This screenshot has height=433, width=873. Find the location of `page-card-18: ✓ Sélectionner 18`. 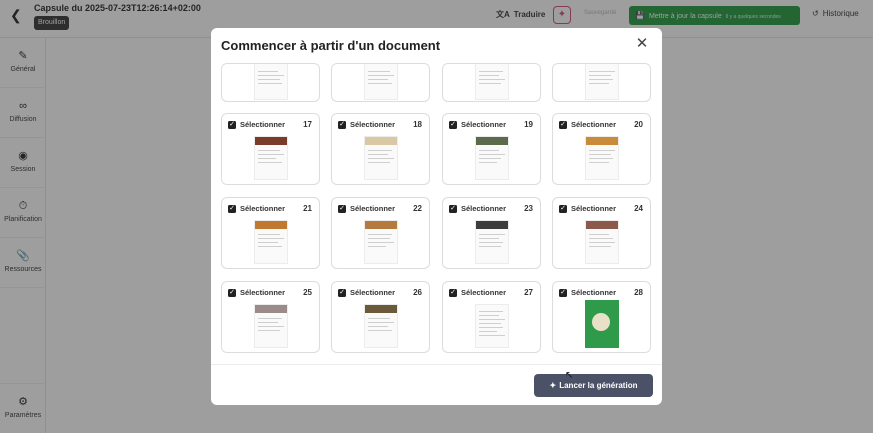

page-card-18: ✓ Sélectionner 18 is located at coordinates (380, 149).